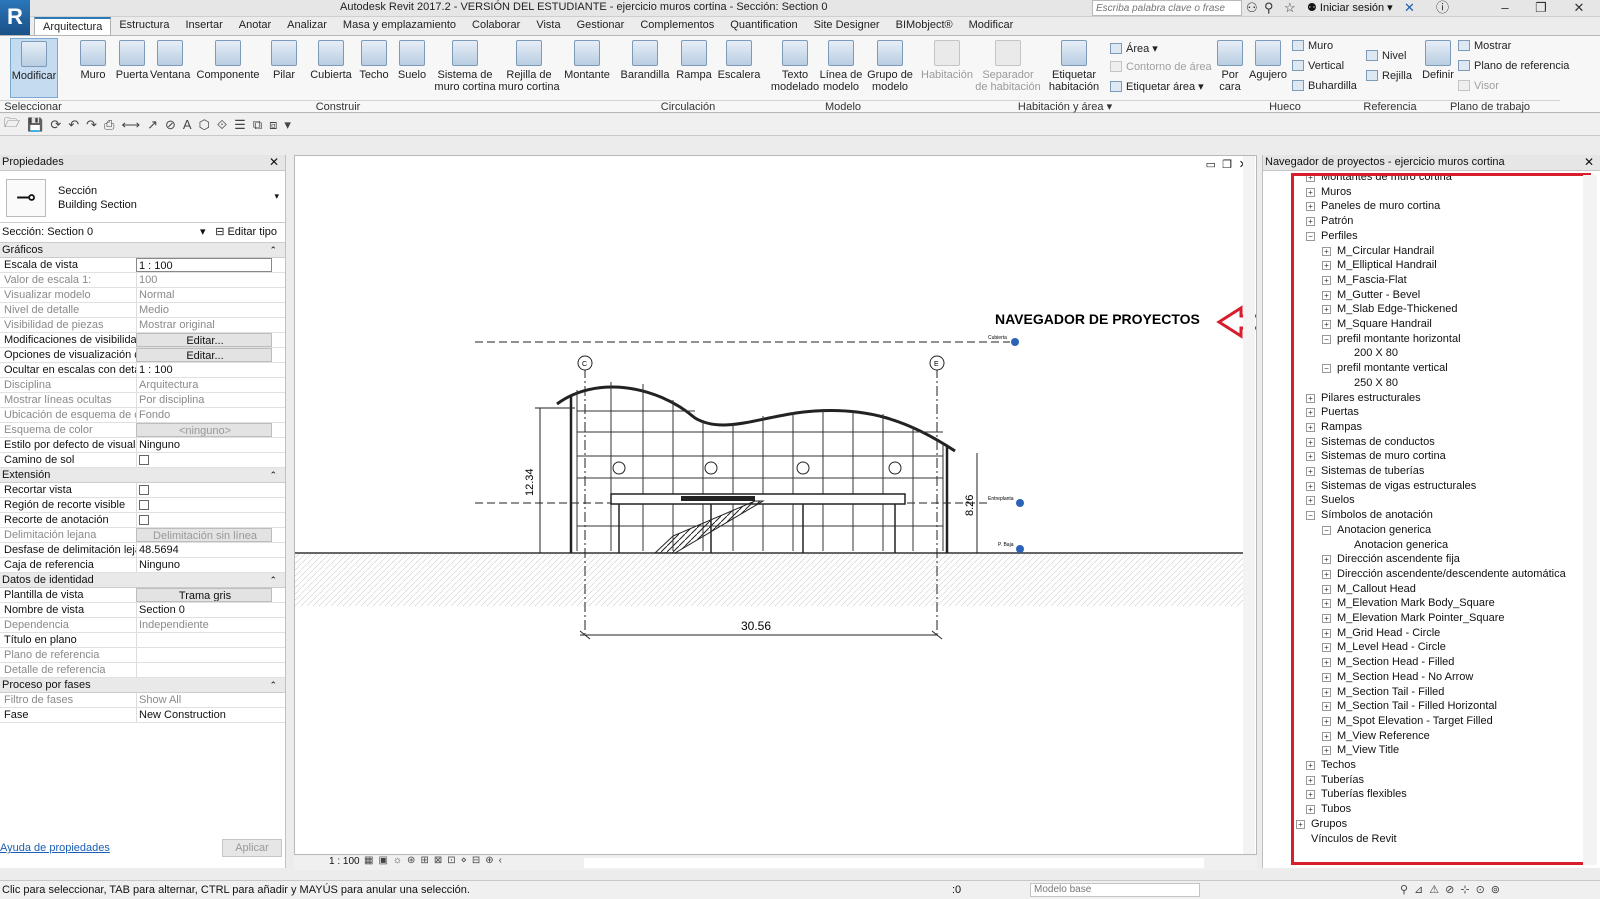 Image resolution: width=1600 pixels, height=899 pixels. What do you see at coordinates (142, 580) in the screenshot?
I see `section-header: Datos de identidad ⌃` at bounding box center [142, 580].